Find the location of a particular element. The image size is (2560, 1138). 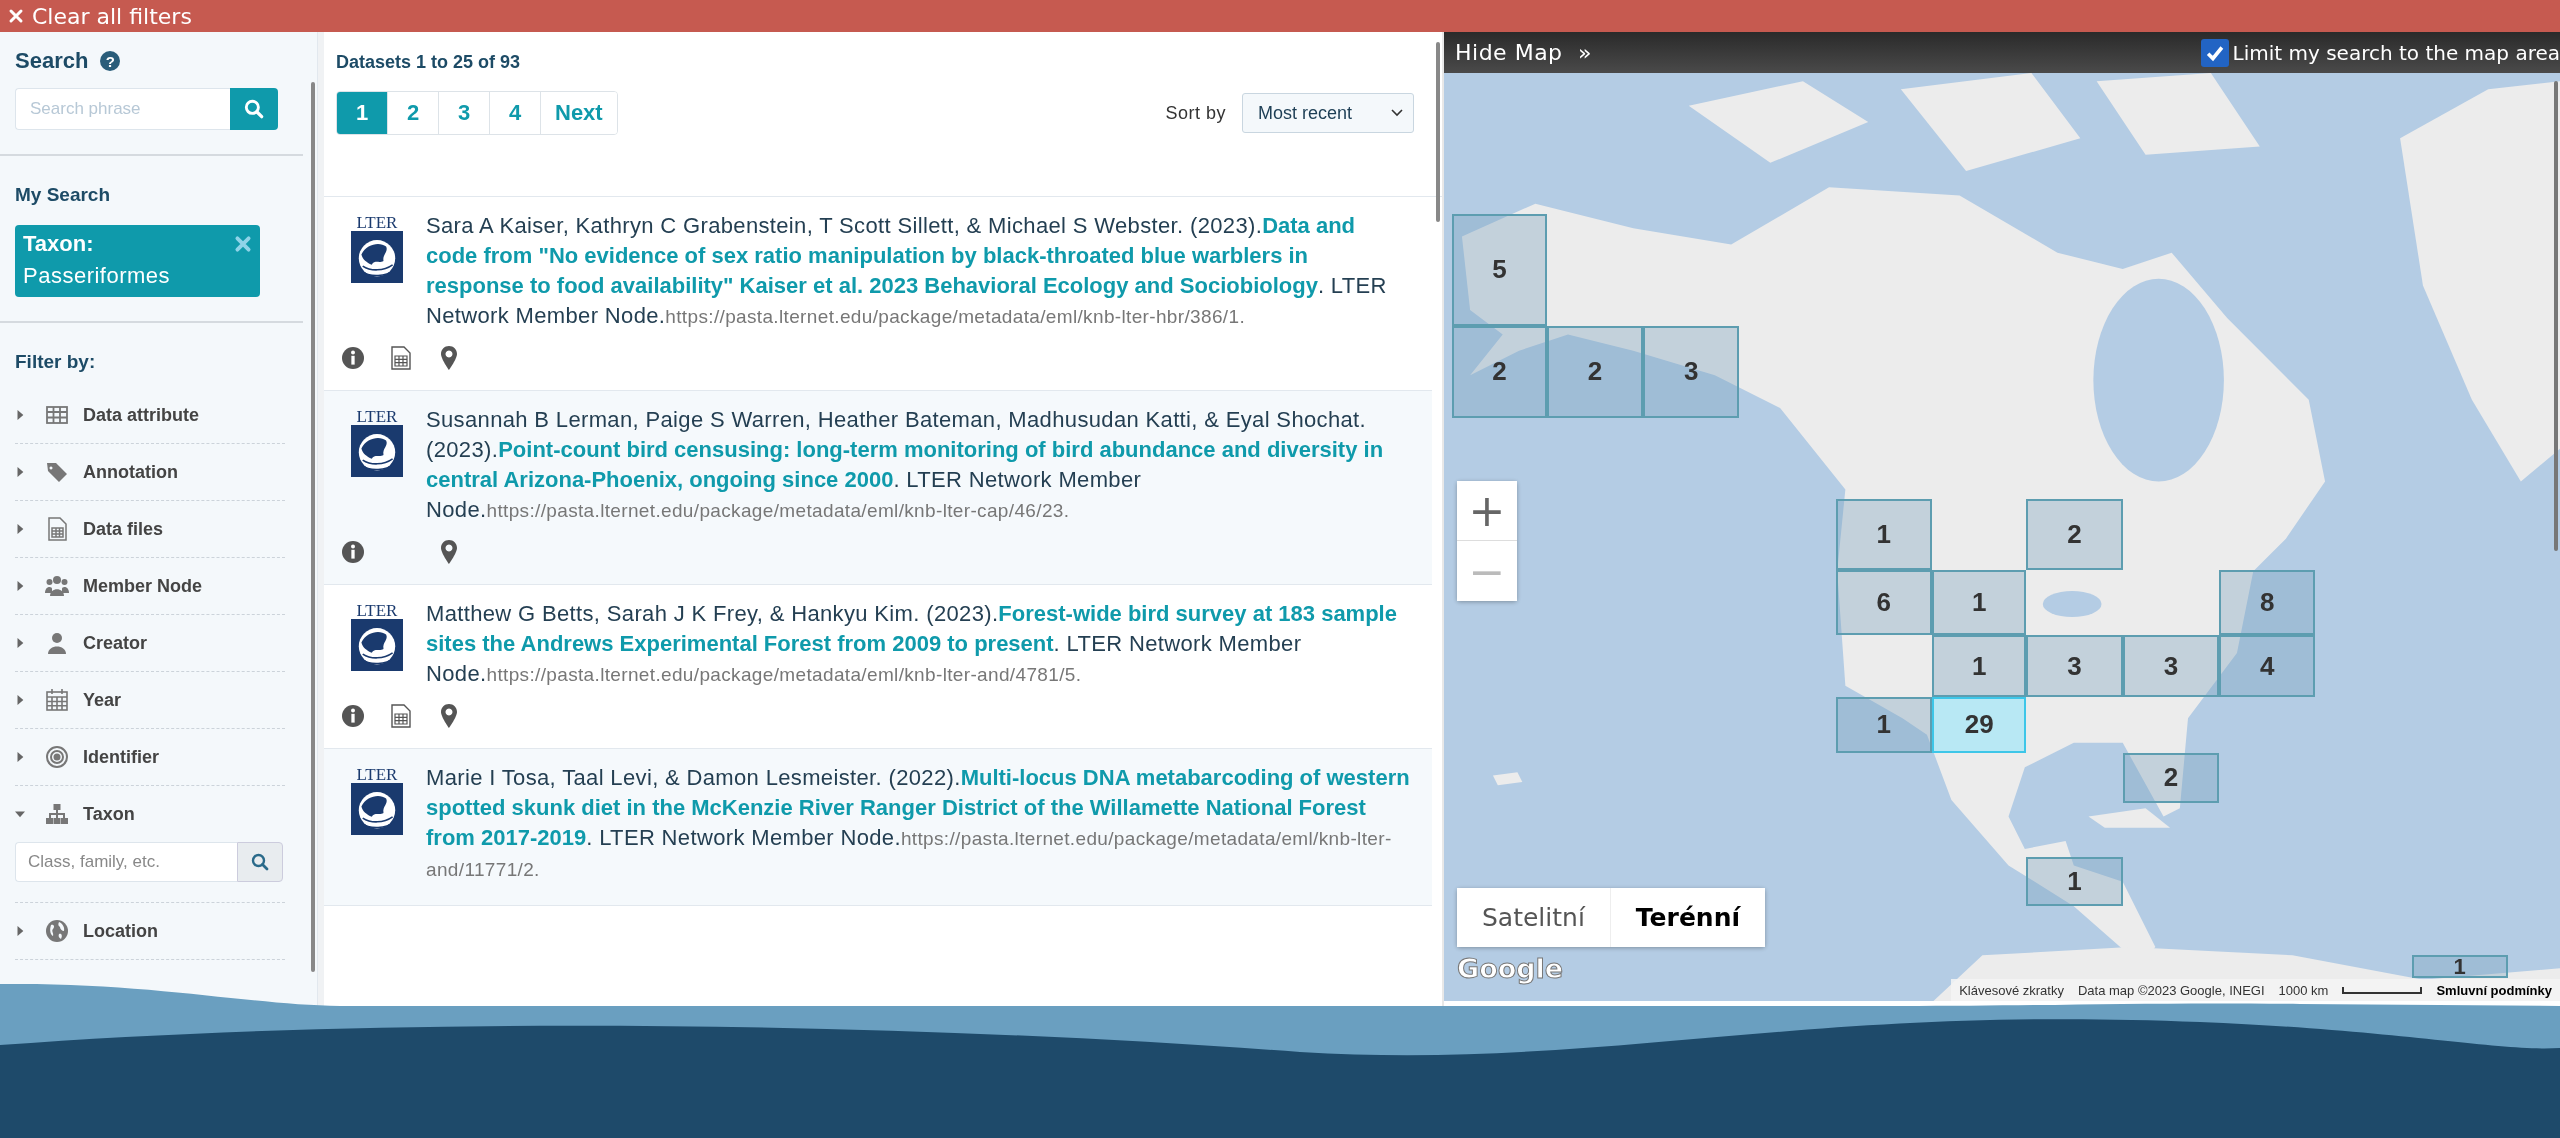

search-field: Search phrase is located at coordinates (122, 109).